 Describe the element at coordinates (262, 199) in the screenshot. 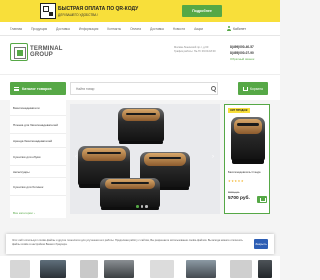

I see `add-to-cart-icon` at that location.